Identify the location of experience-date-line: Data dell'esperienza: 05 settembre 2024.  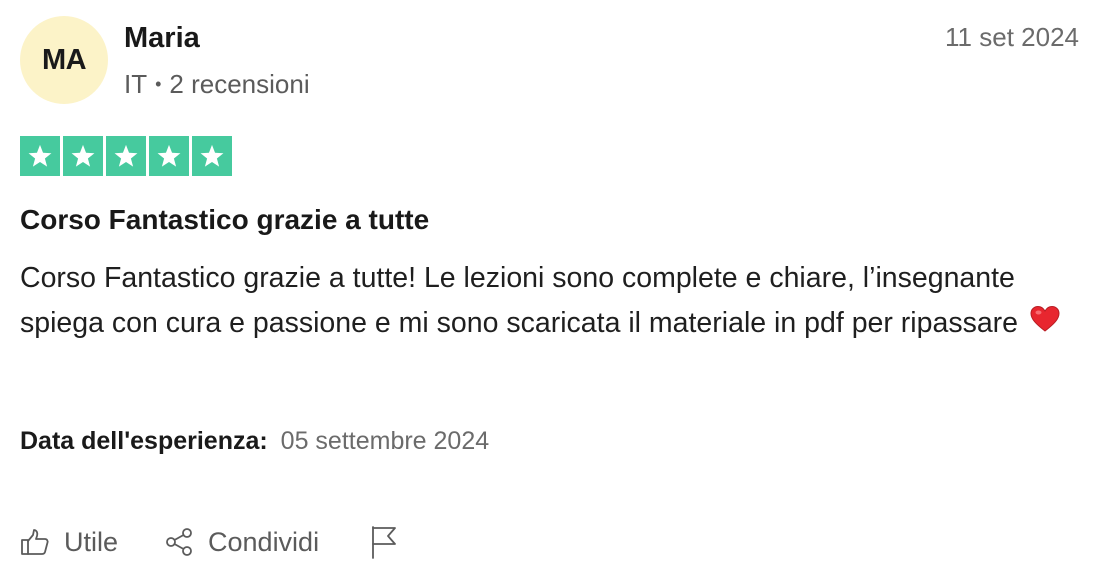
(254, 441).